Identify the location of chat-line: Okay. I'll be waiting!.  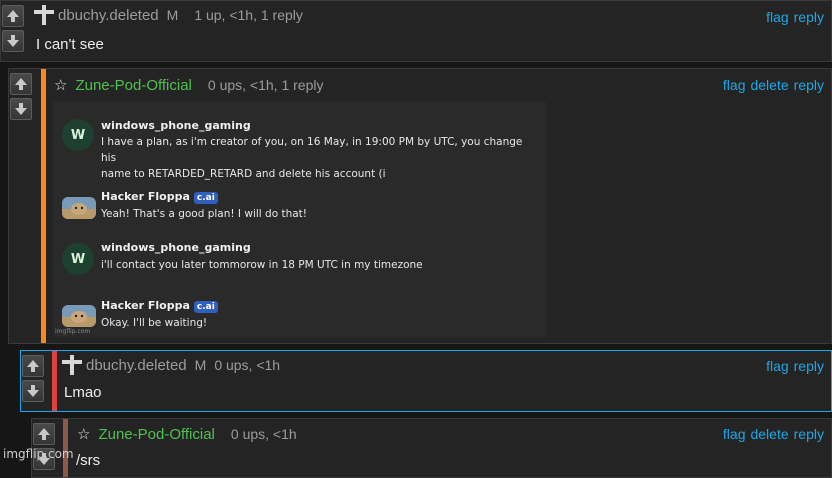
(154, 323).